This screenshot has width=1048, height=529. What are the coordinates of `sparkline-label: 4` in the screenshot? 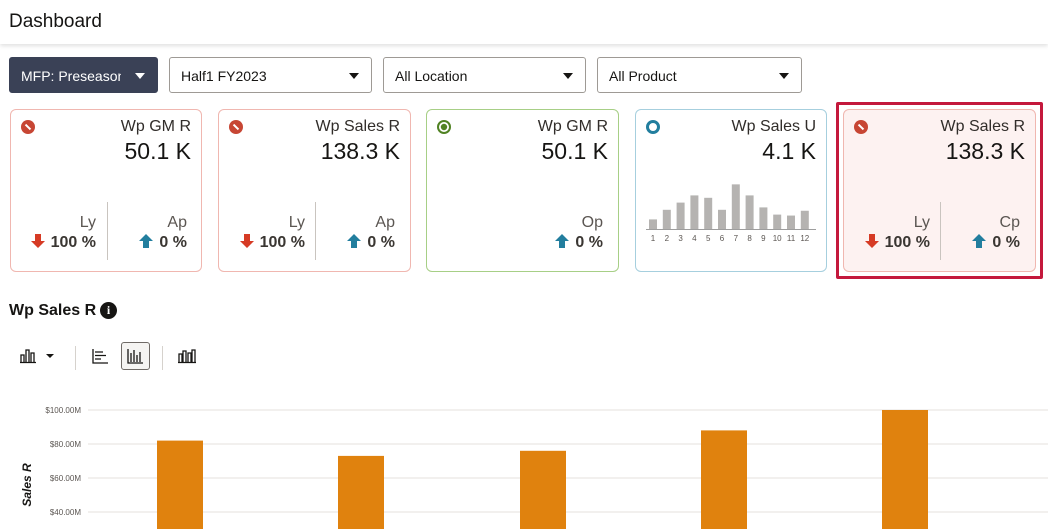 It's located at (694, 238).